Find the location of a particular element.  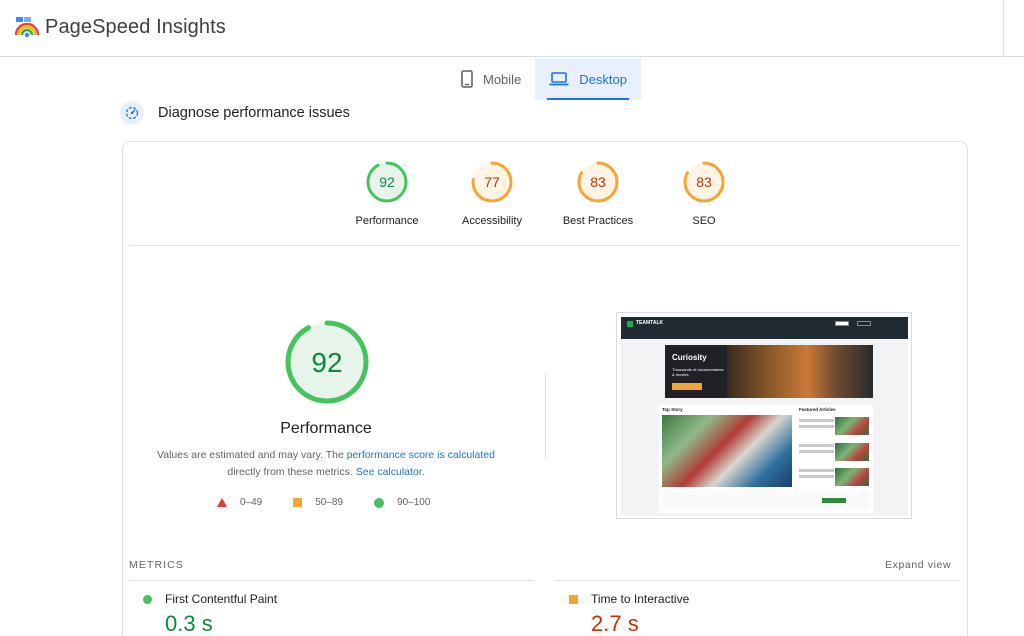

tab-mobile-label: Mobile is located at coordinates (502, 79).